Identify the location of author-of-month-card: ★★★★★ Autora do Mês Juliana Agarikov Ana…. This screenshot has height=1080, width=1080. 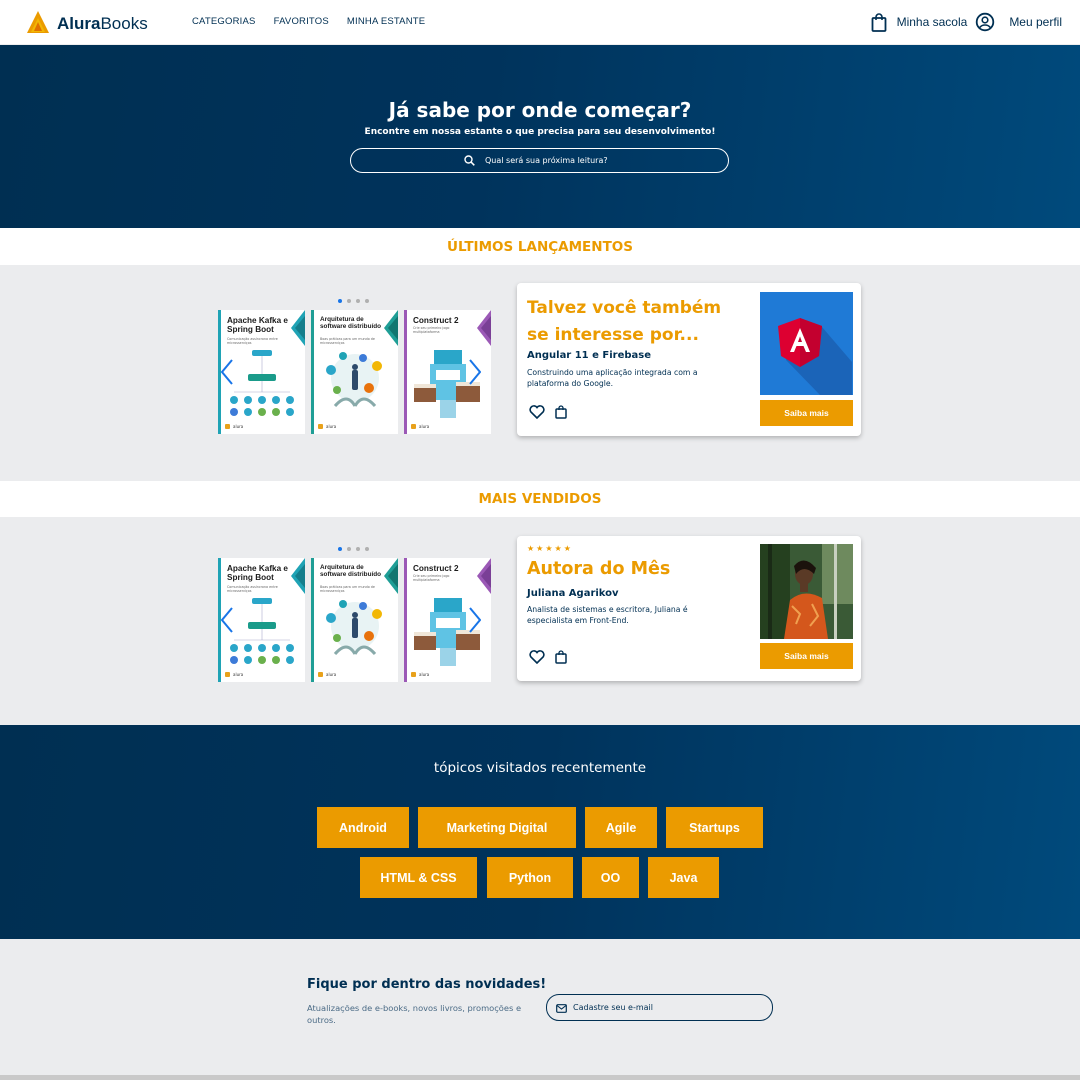
(689, 608).